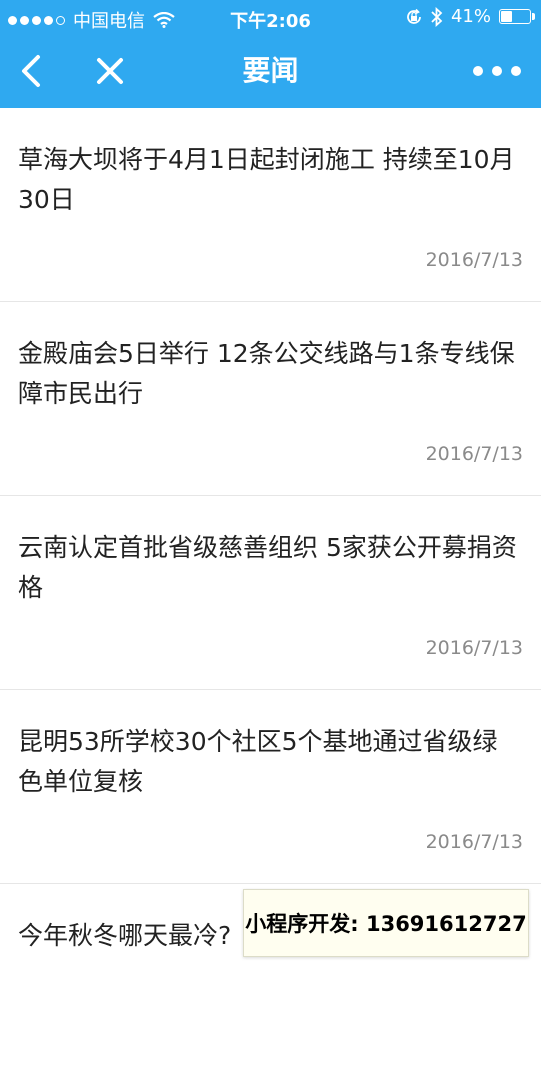  Describe the element at coordinates (270, 17) in the screenshot. I see `status-bar: 中国电信 下午2:06 41%` at that location.